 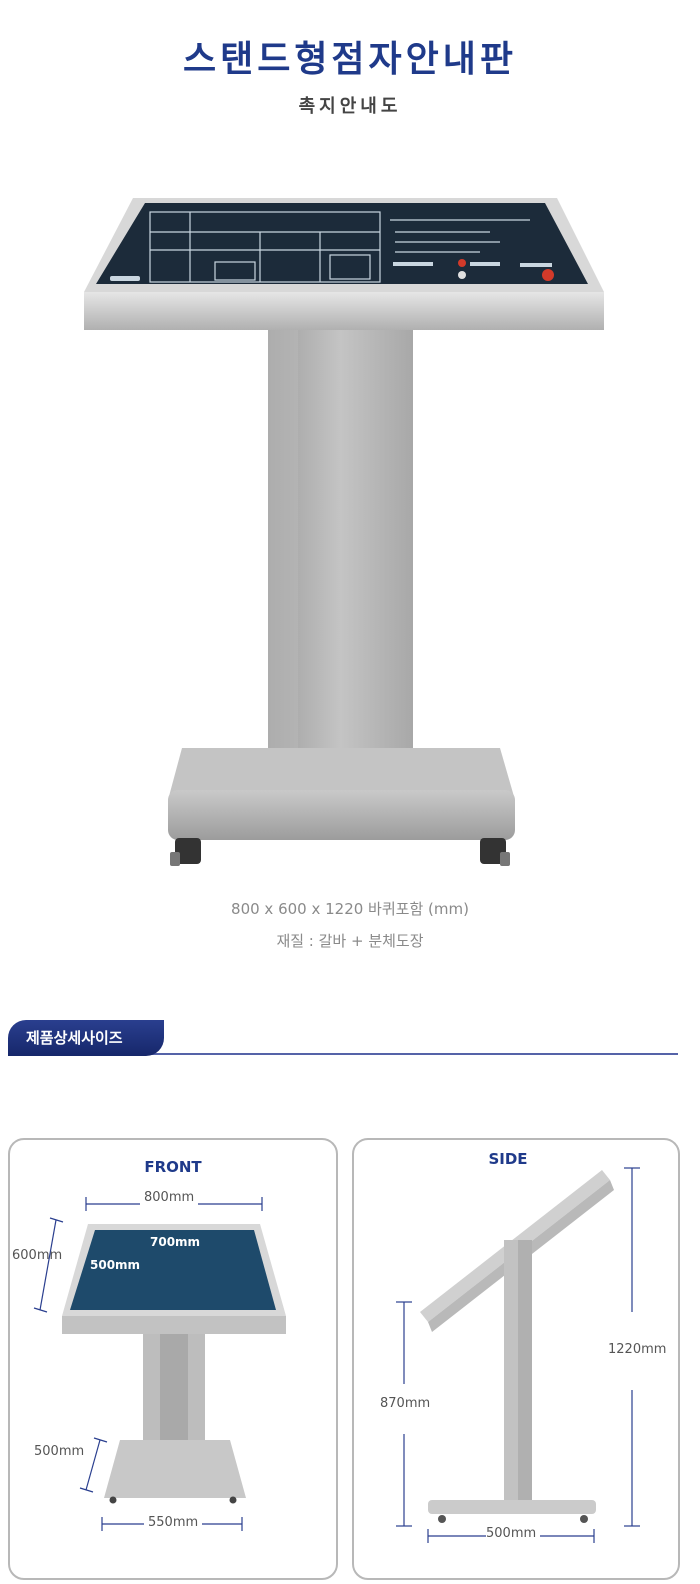 I want to click on material-spec: 재질 : 갈바 + 분체도장, so click(x=350, y=941).